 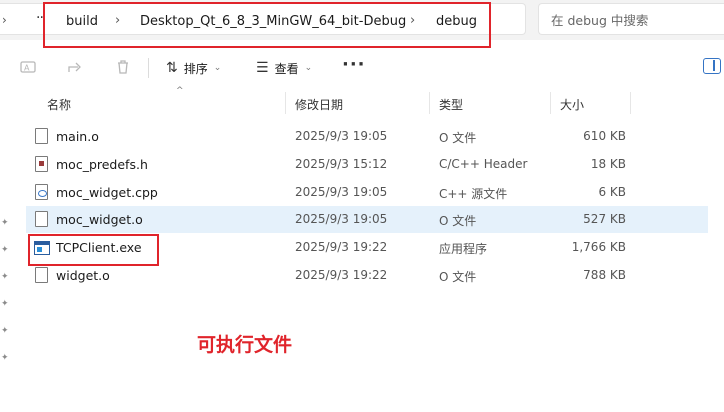 I want to click on sort-button: ⇅ 排序 ⌄, so click(x=193, y=68).